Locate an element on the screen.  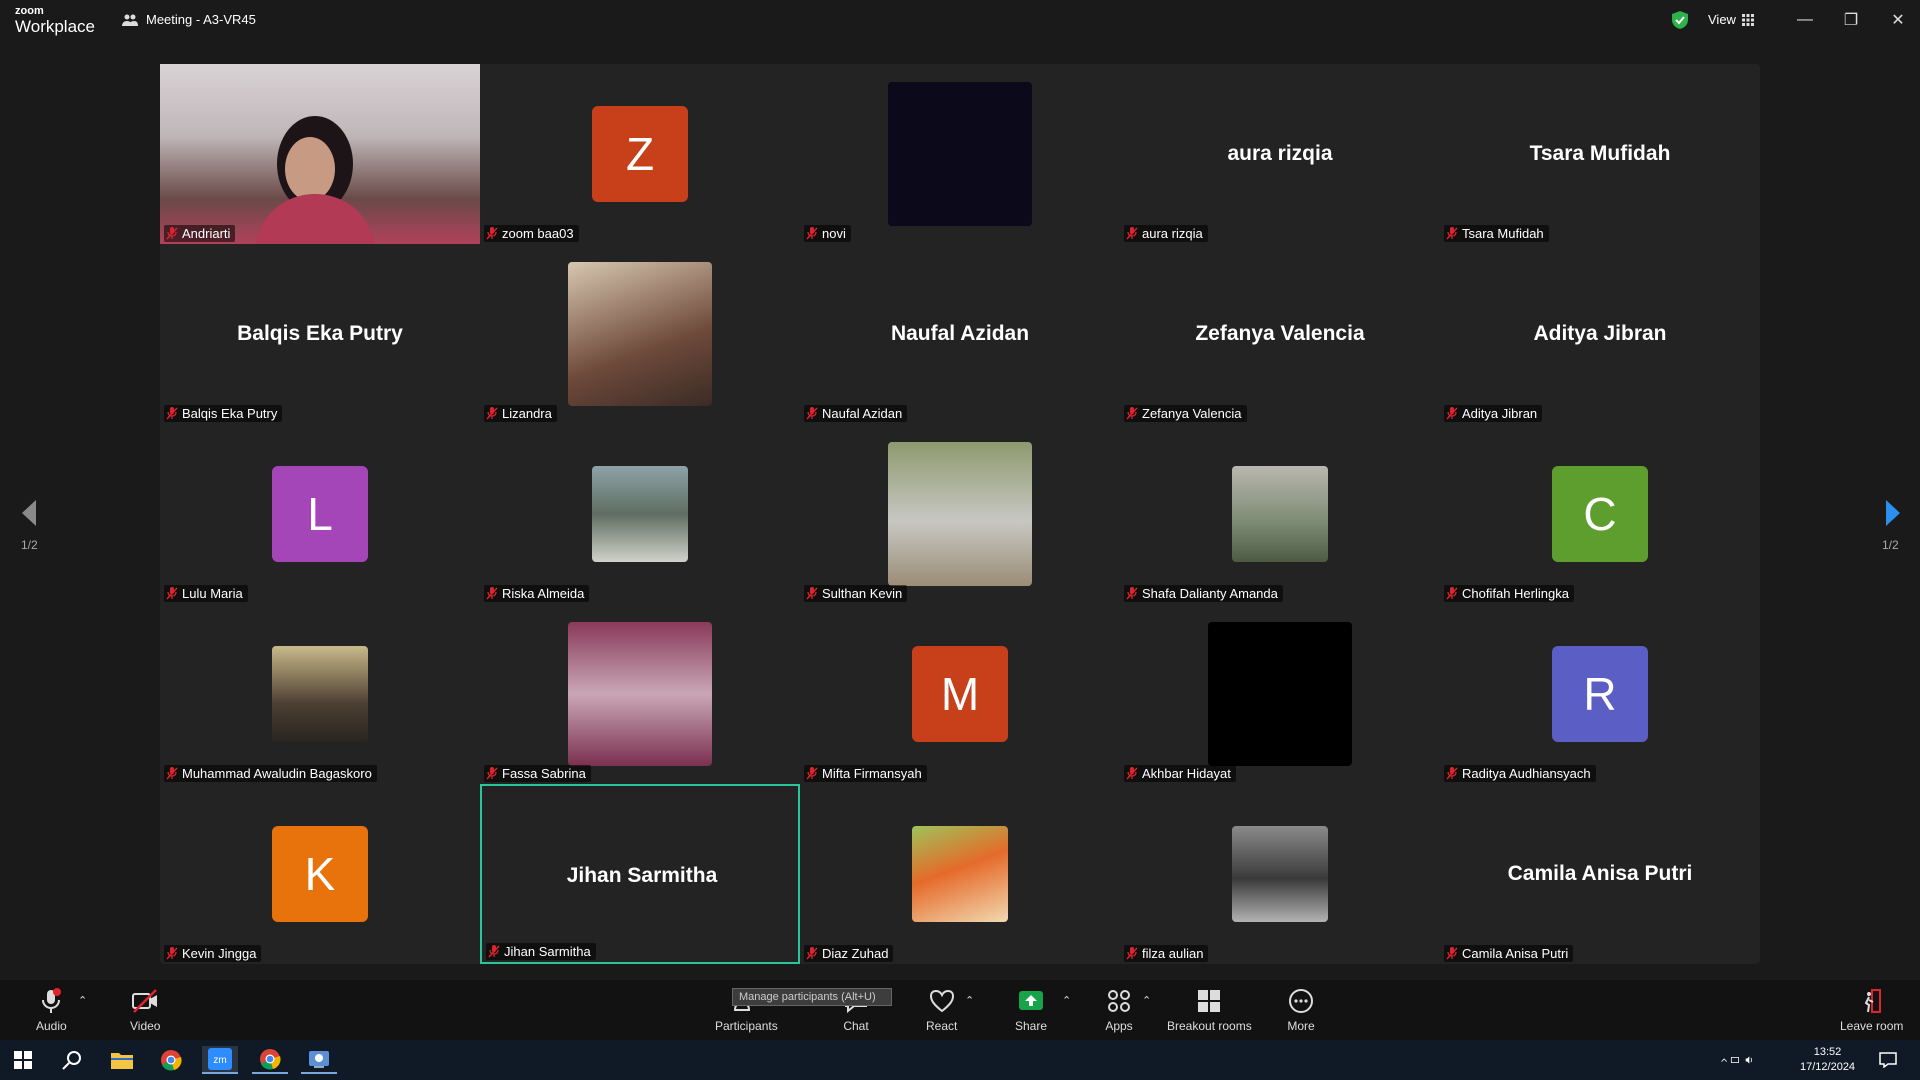
participant-name: Balqis Eka Putry is located at coordinates (230, 413).